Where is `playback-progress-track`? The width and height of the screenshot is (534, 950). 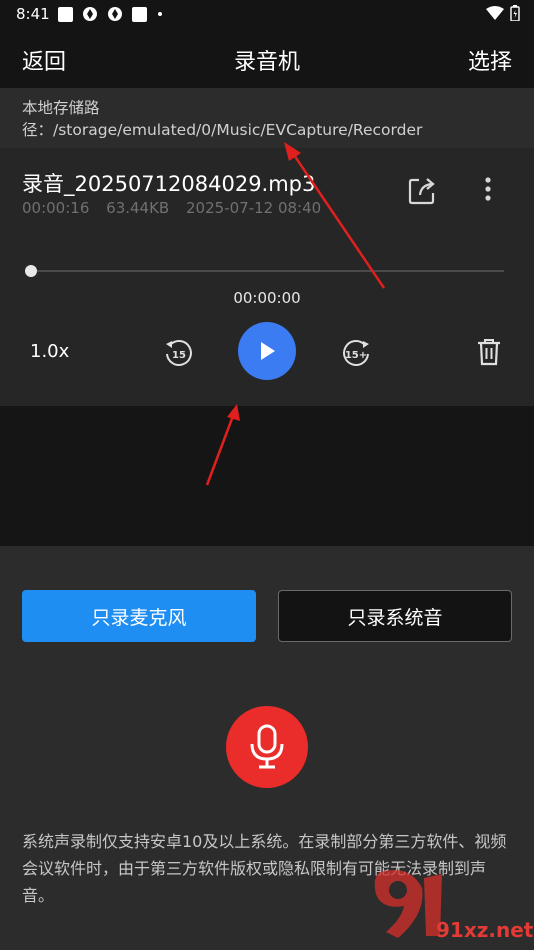
playback-progress-track is located at coordinates (267, 271).